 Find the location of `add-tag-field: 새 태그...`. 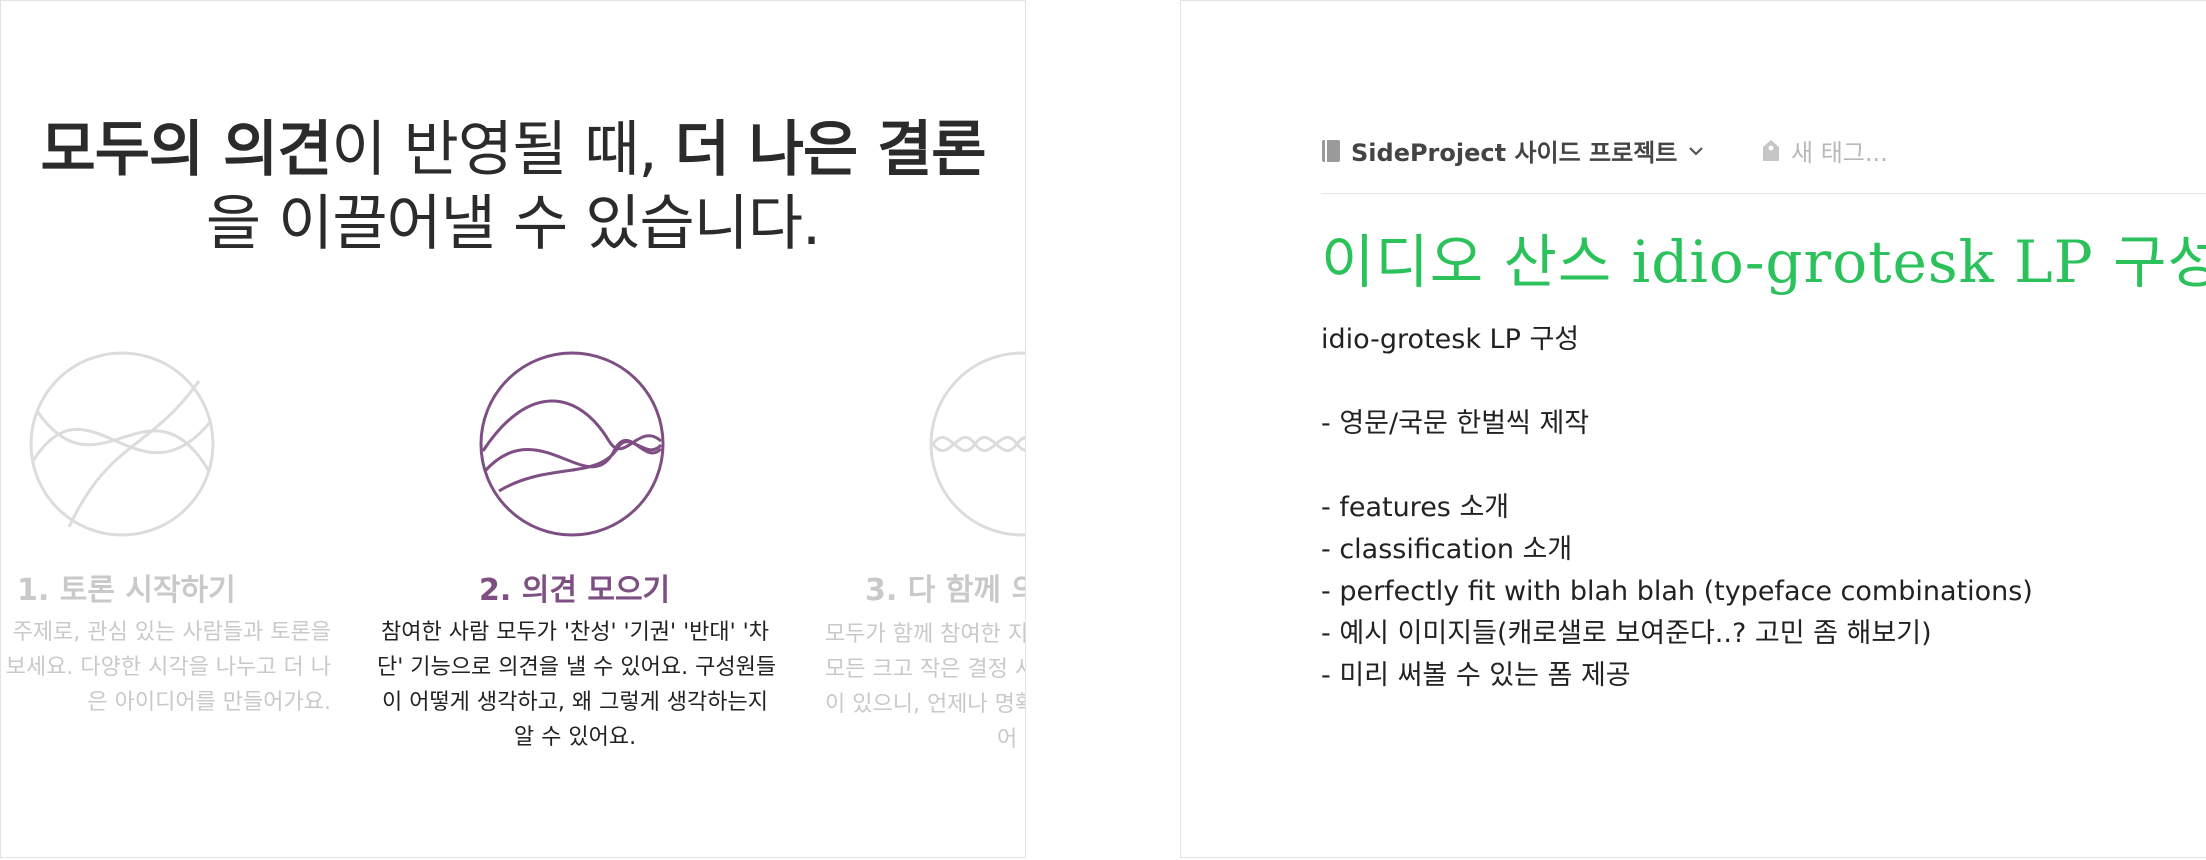

add-tag-field: 새 태그... is located at coordinates (1824, 150).